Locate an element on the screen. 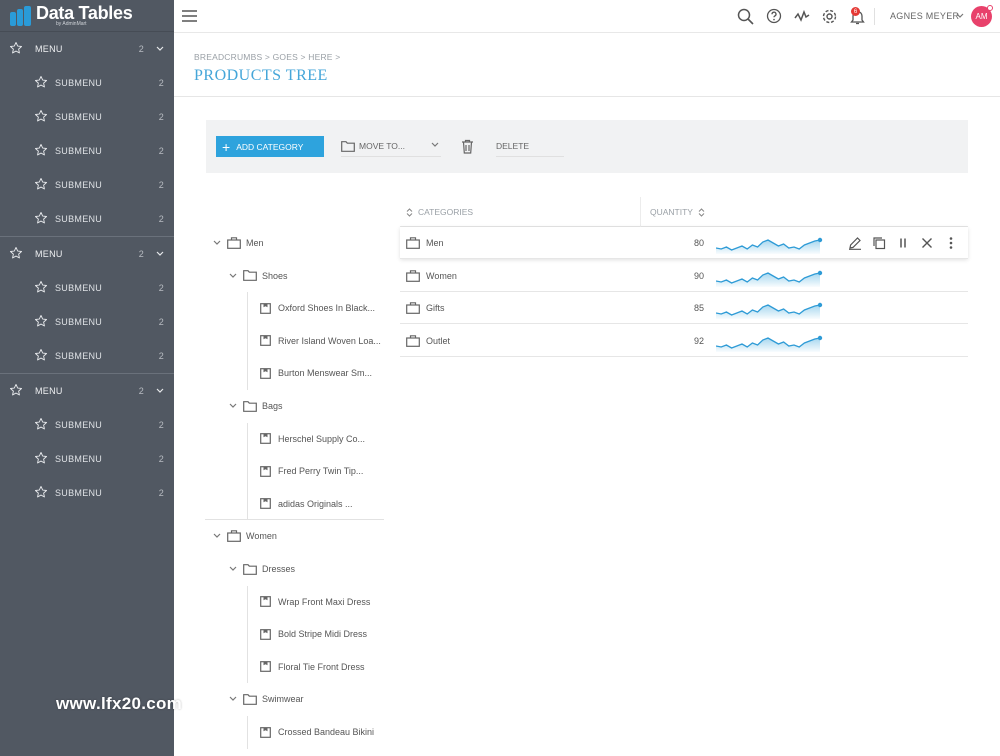 The height and width of the screenshot is (756, 1000). sidebar-menu-2: MENU 2 is located at coordinates (87, 254).